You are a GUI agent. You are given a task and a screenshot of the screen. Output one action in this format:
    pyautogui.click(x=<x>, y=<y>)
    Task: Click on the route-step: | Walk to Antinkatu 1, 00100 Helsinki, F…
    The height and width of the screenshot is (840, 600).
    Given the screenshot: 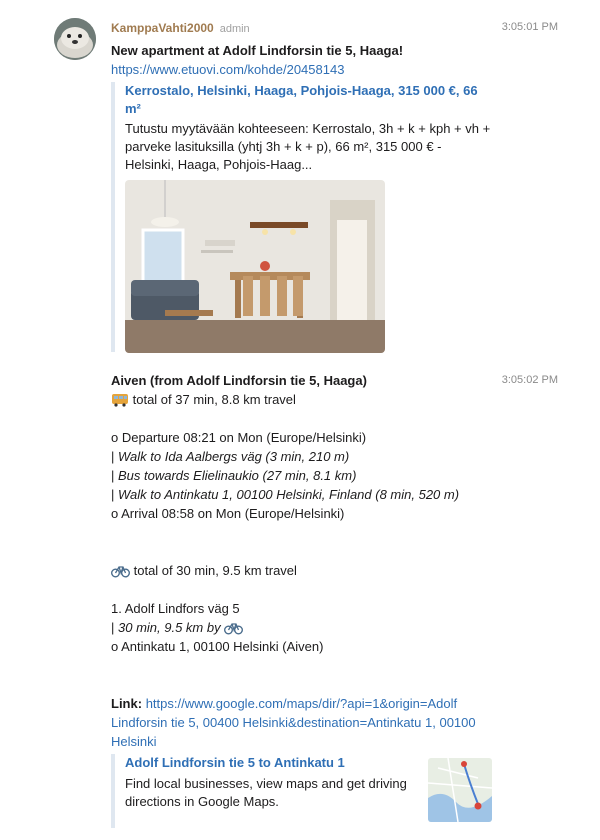 What is the action you would take?
    pyautogui.click(x=285, y=494)
    